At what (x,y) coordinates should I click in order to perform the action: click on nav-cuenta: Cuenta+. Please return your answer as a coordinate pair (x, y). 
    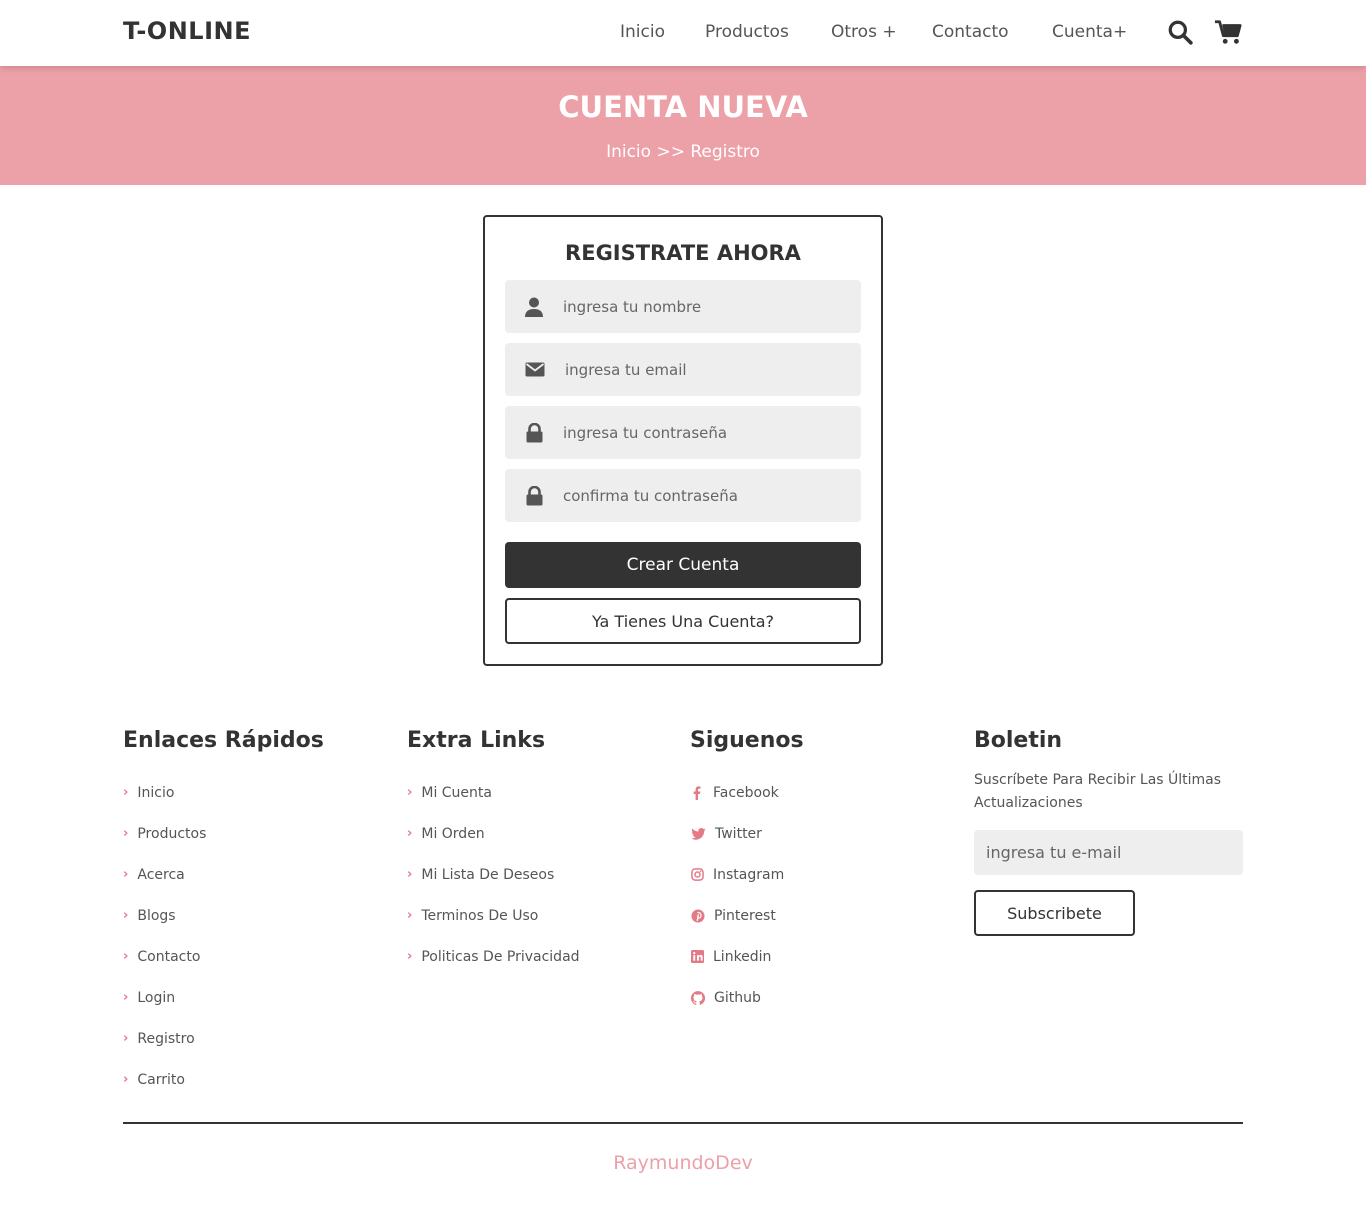
    Looking at the image, I should click on (1089, 32).